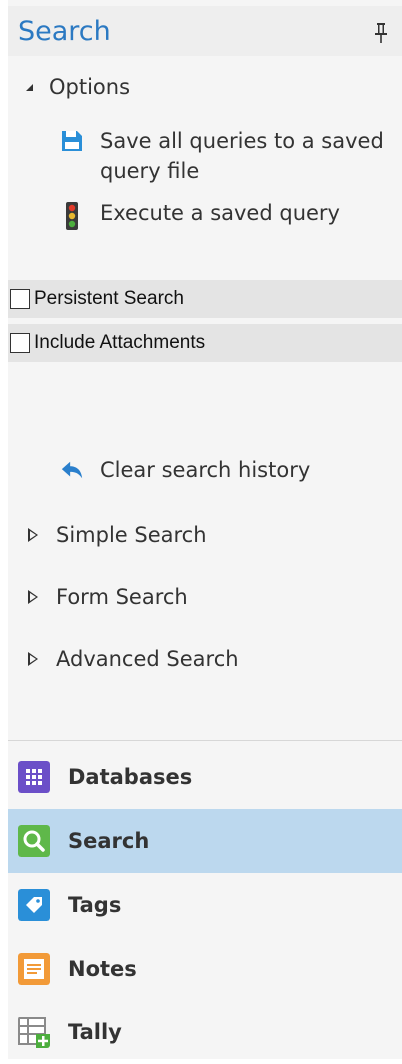 The height and width of the screenshot is (1064, 402). I want to click on pane-header: Search, so click(205, 31).